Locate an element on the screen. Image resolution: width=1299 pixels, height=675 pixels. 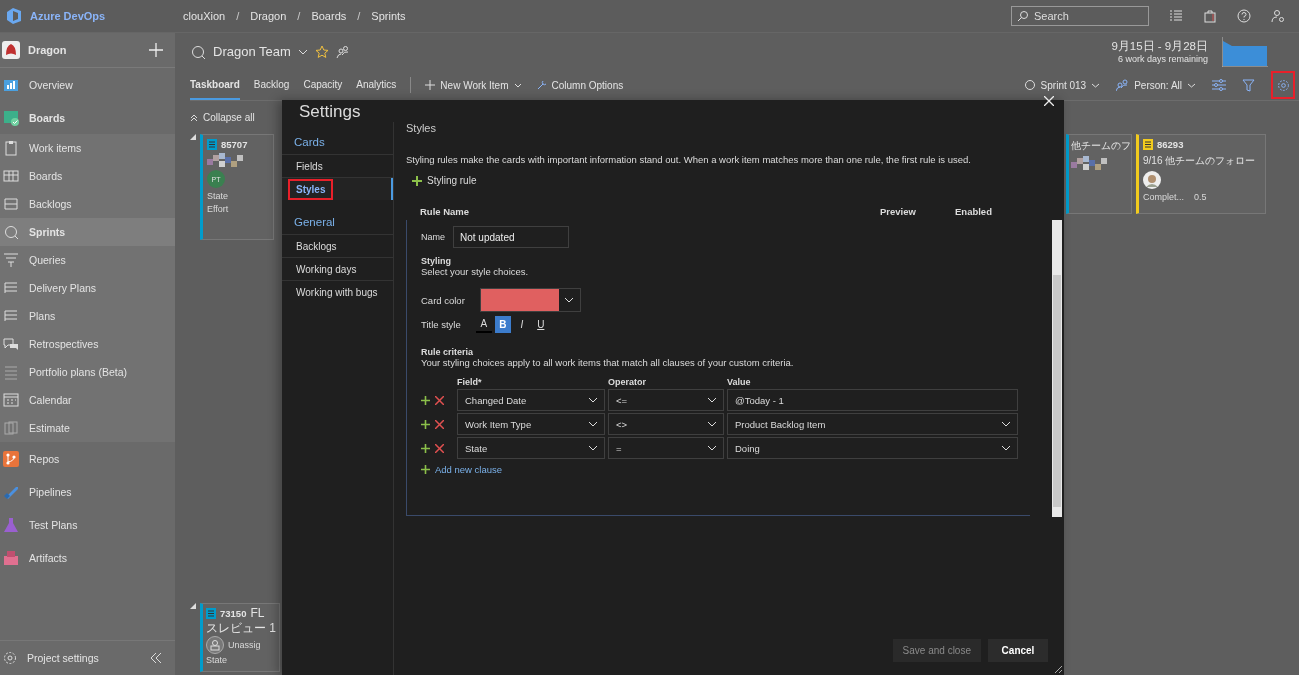
operator-dropdown: = is located at coordinates (666, 448).